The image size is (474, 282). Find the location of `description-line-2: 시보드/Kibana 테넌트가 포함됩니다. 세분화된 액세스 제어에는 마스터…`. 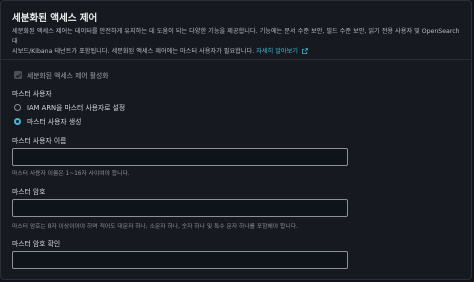

description-line-2: 시보드/Kibana 테넌트가 포함됩니다. 세분화된 액세스 제어에는 마스터… is located at coordinates (237, 52).